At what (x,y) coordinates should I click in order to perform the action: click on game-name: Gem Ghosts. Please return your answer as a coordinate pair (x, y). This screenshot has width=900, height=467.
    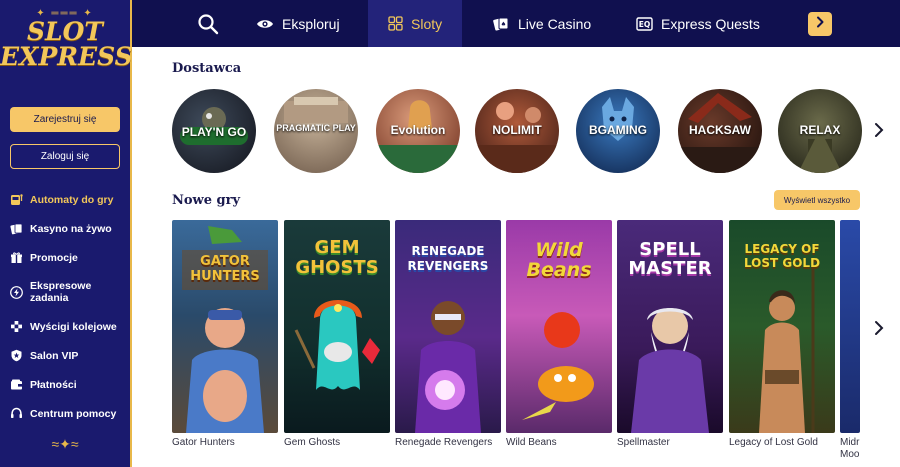
    Looking at the image, I should click on (312, 442).